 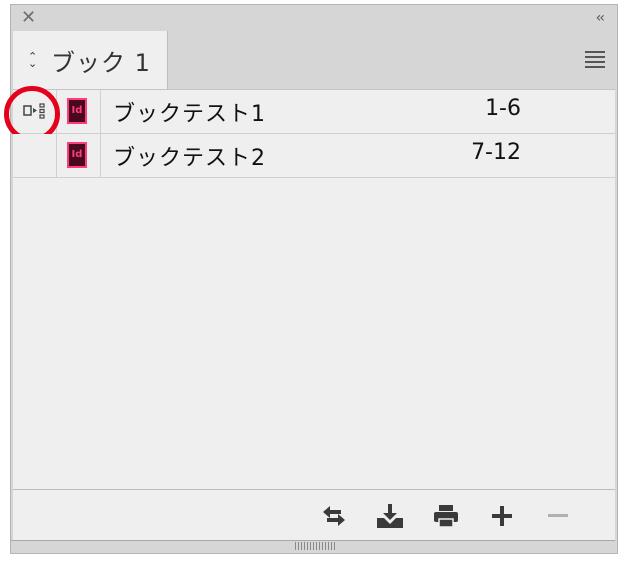 I want to click on remove-document-icon, so click(x=558, y=516).